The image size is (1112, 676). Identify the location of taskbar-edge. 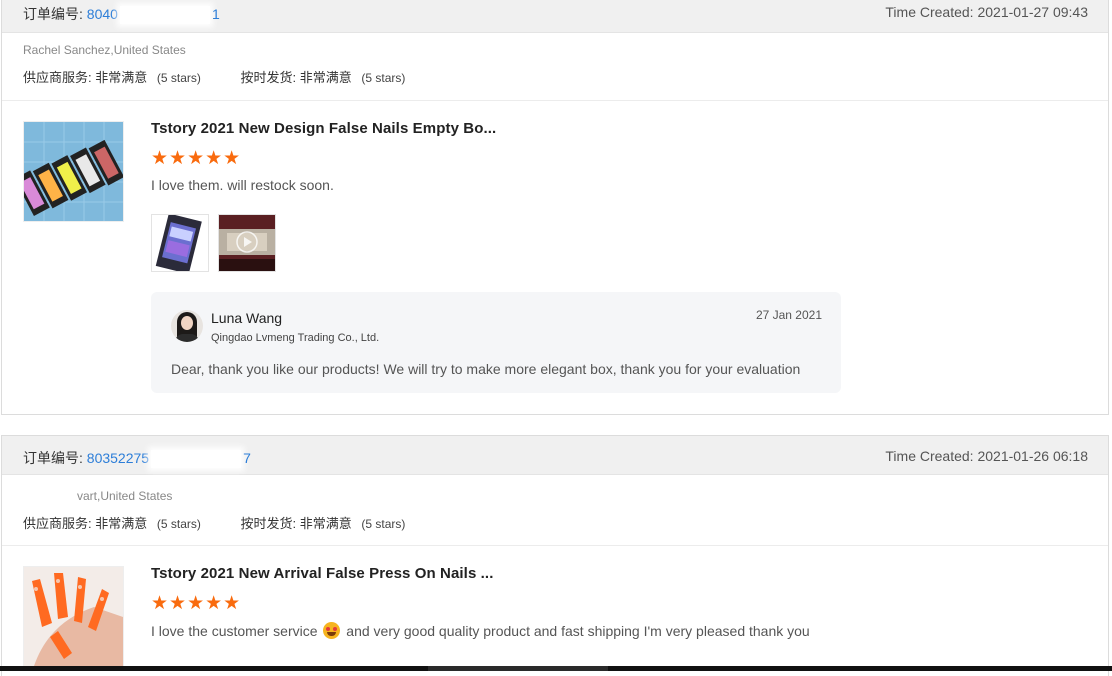
(556, 668).